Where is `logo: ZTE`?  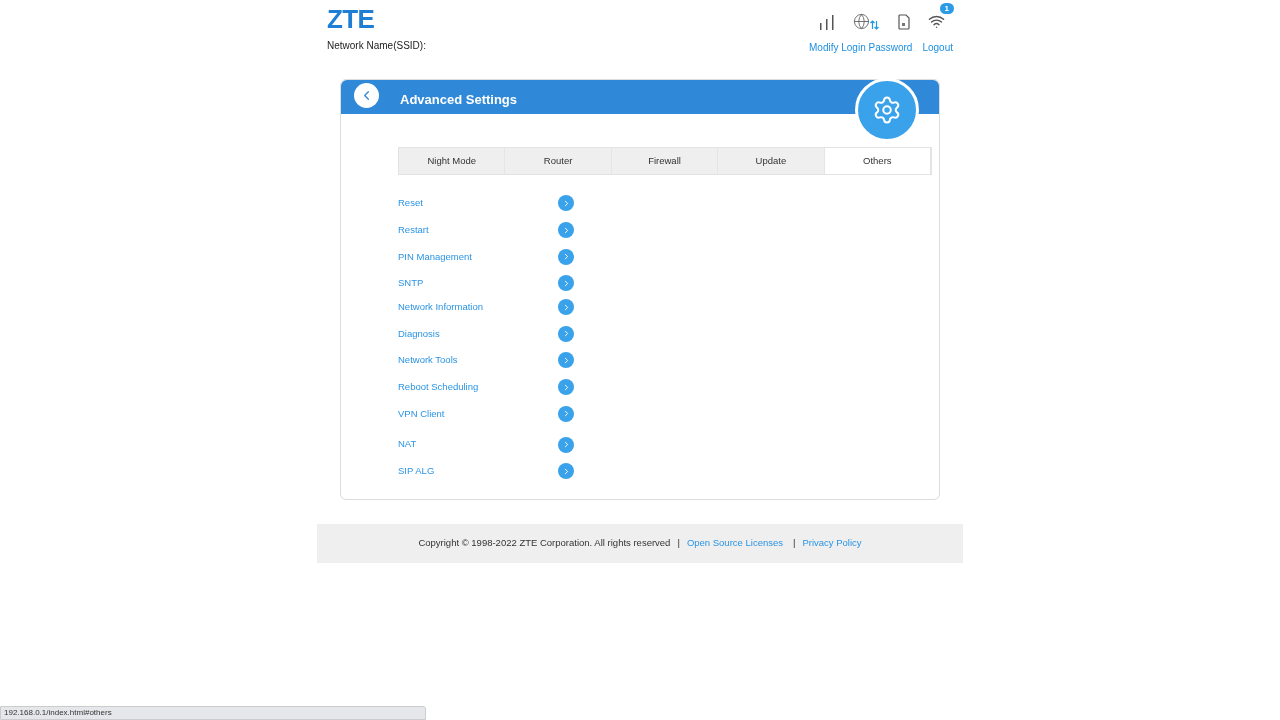 logo: ZTE is located at coordinates (351, 19).